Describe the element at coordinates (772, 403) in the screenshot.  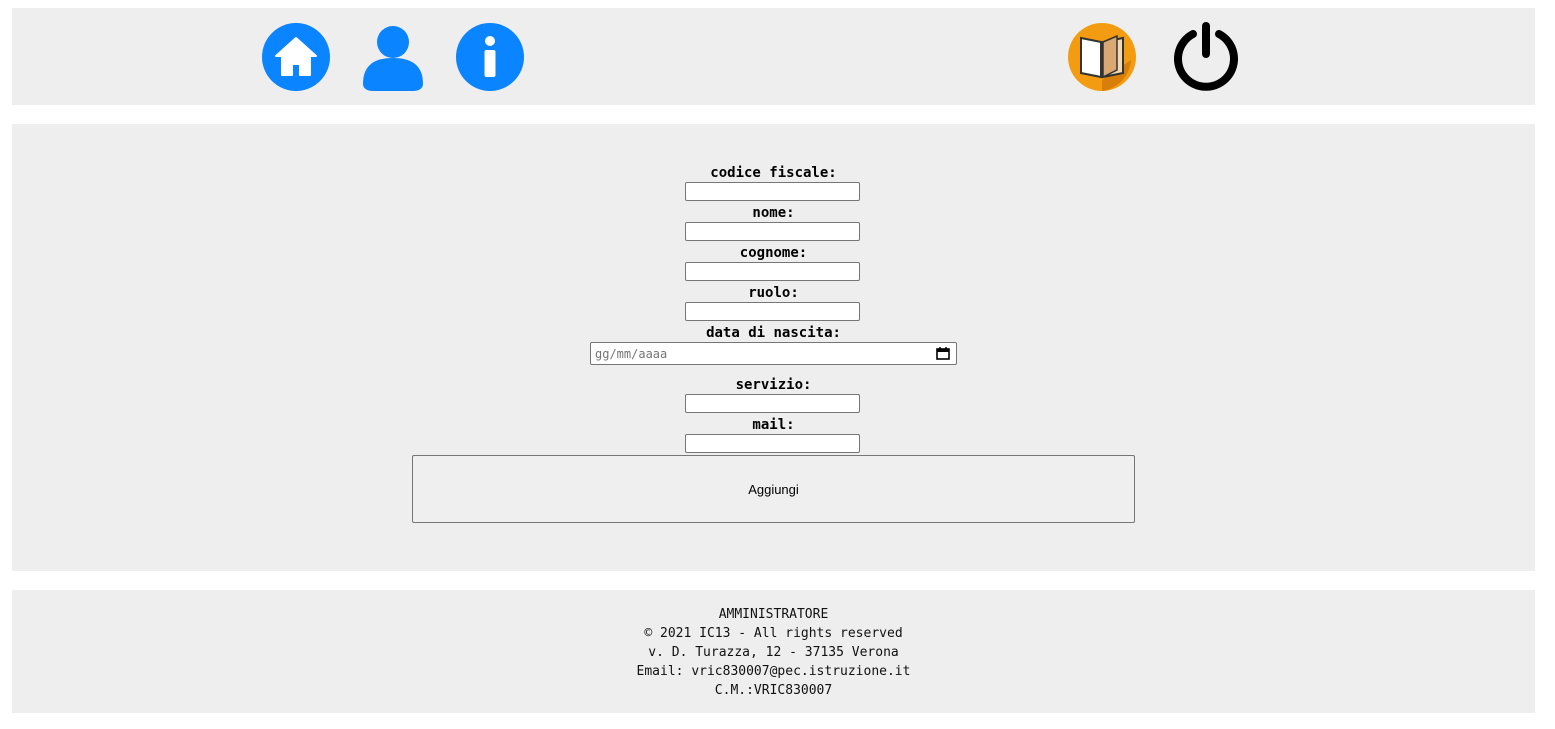
I see `servizio-input` at that location.